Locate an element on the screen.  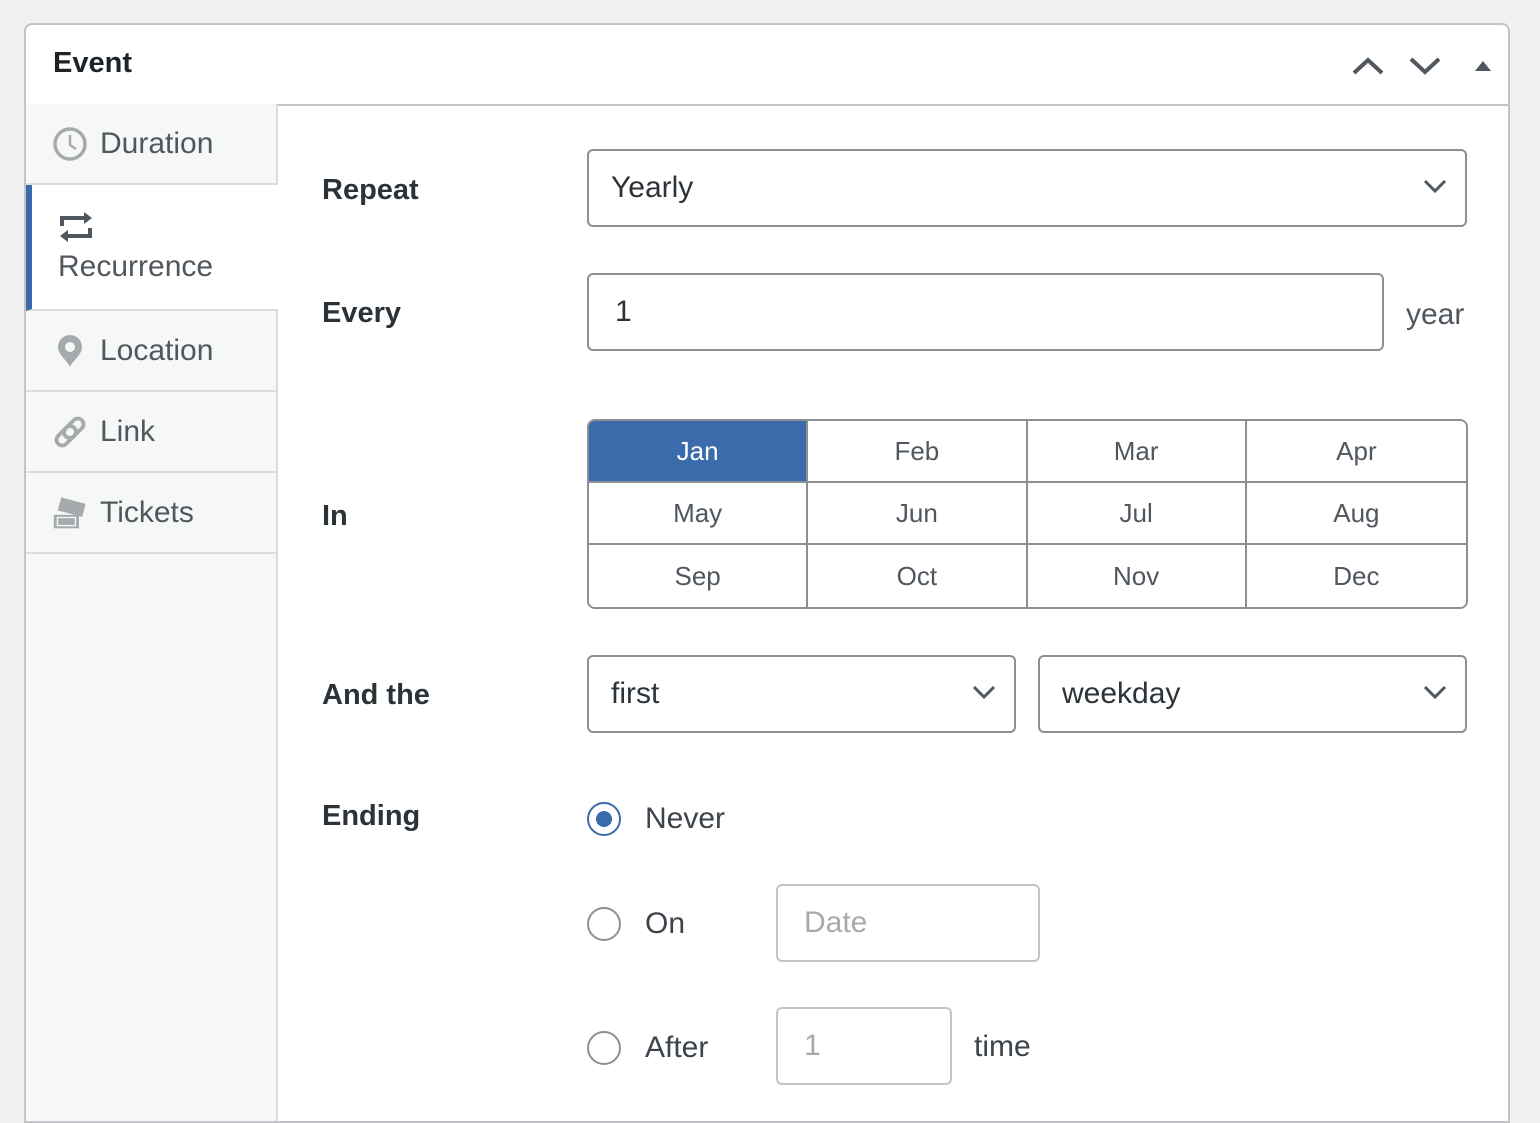
repeat-label: Repeat is located at coordinates (370, 190).